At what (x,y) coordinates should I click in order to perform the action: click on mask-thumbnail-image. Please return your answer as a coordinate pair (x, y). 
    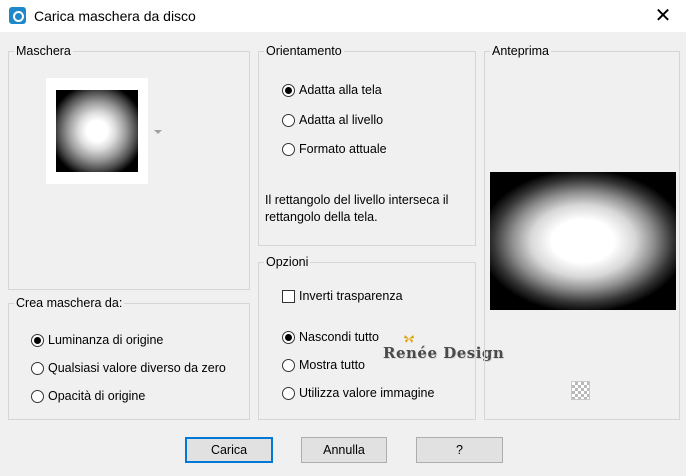
    Looking at the image, I should click on (97, 131).